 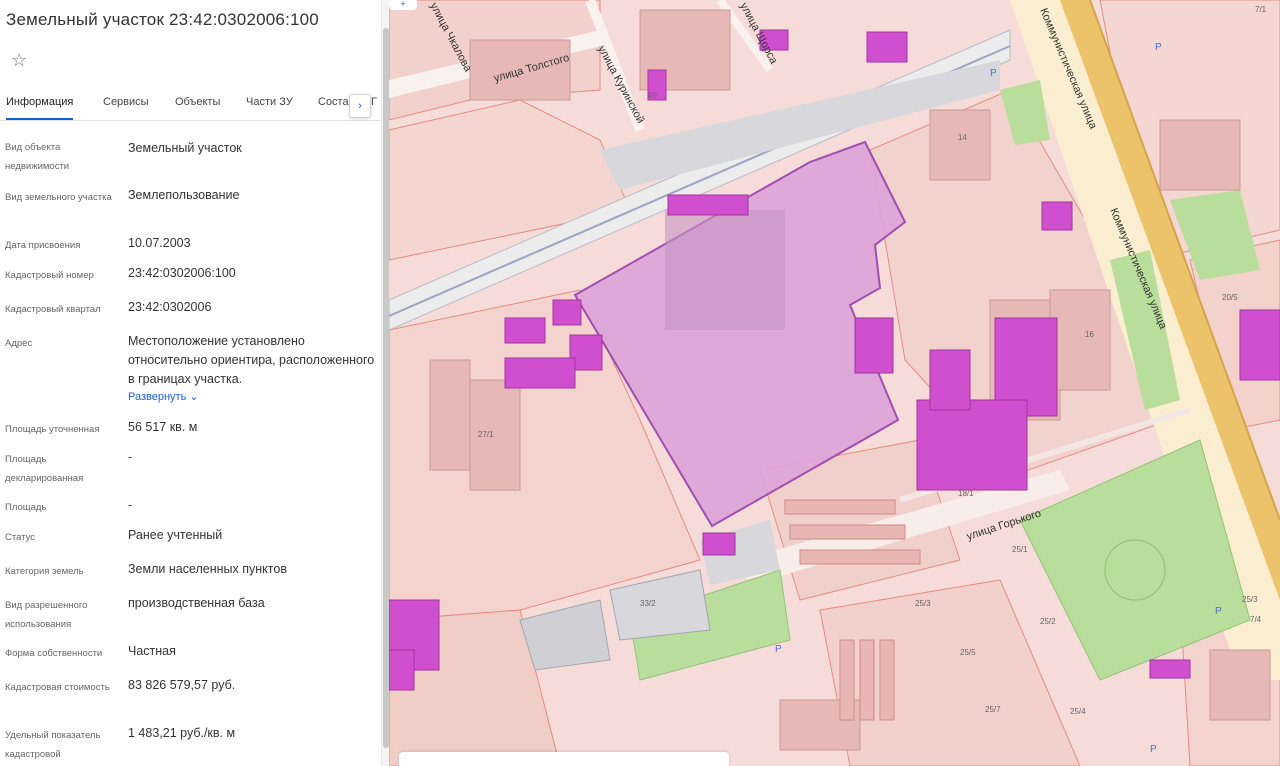 What do you see at coordinates (182, 273) in the screenshot?
I see `property-value: 23:42:0302006:100` at bounding box center [182, 273].